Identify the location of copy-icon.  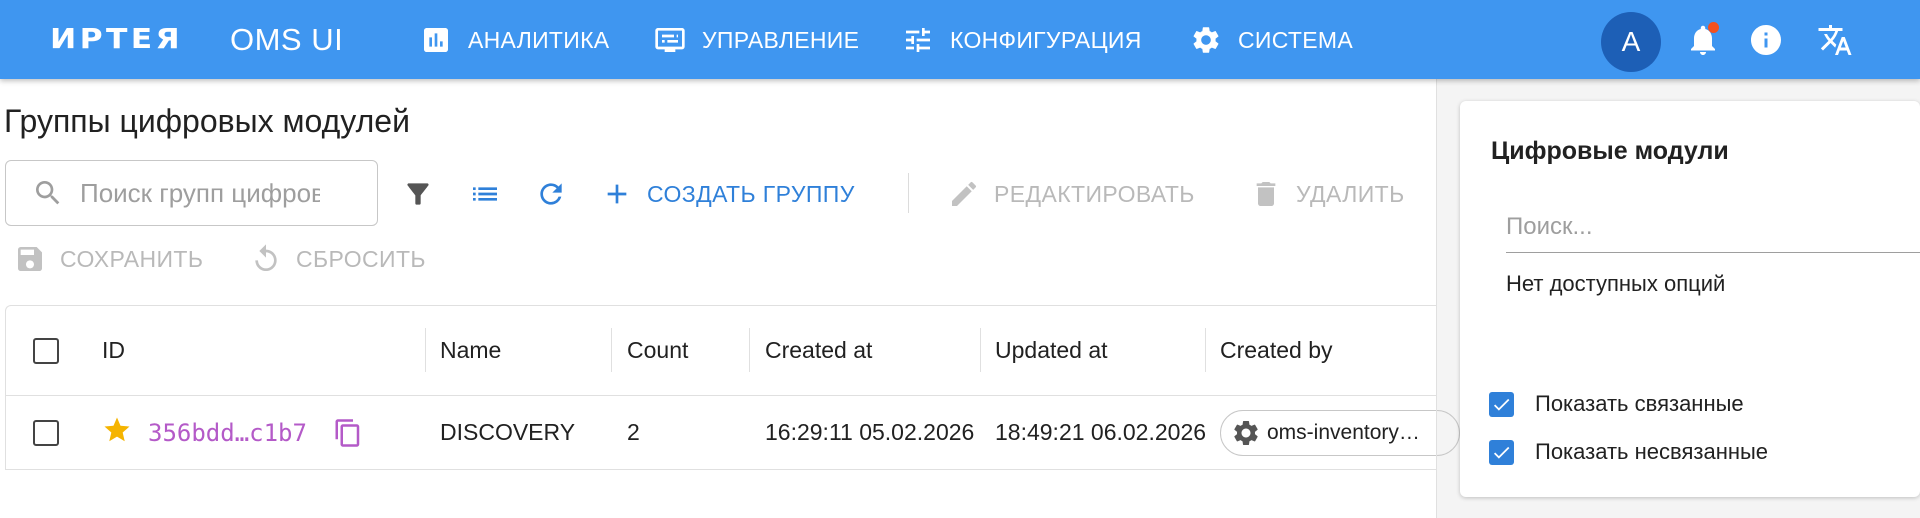
(347, 432).